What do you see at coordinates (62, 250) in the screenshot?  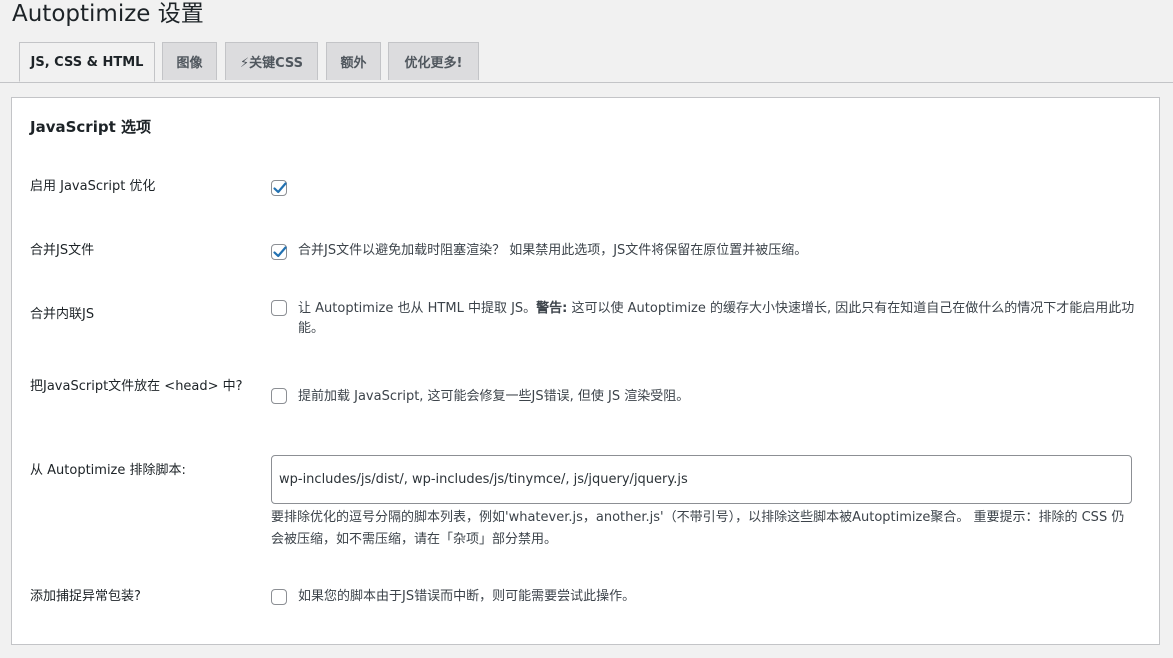 I see `aggregate-js-label: 合并JS文件` at bounding box center [62, 250].